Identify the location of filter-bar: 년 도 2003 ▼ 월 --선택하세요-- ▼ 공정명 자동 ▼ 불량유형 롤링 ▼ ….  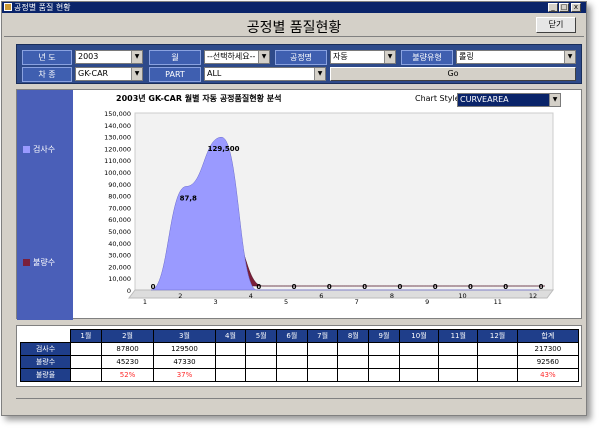
(299, 64).